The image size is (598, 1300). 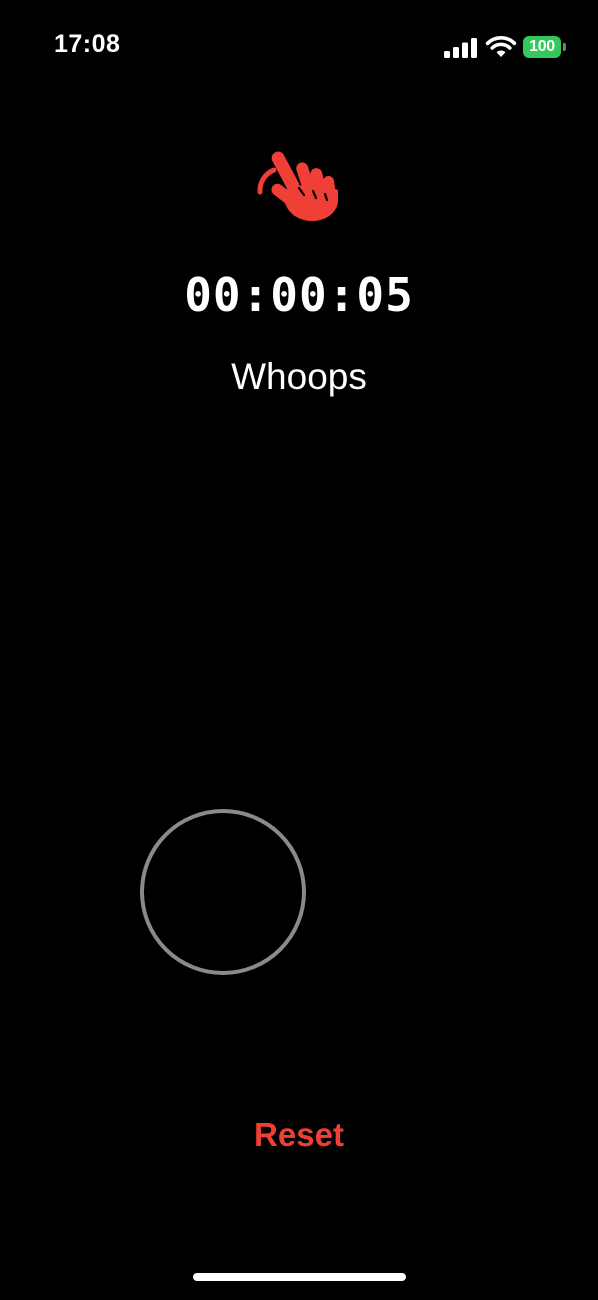 I want to click on battery-cap, so click(x=564, y=47).